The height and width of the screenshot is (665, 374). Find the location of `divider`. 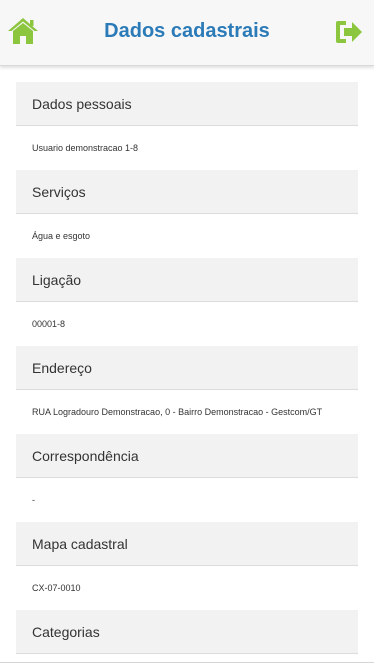

divider is located at coordinates (187, 662).